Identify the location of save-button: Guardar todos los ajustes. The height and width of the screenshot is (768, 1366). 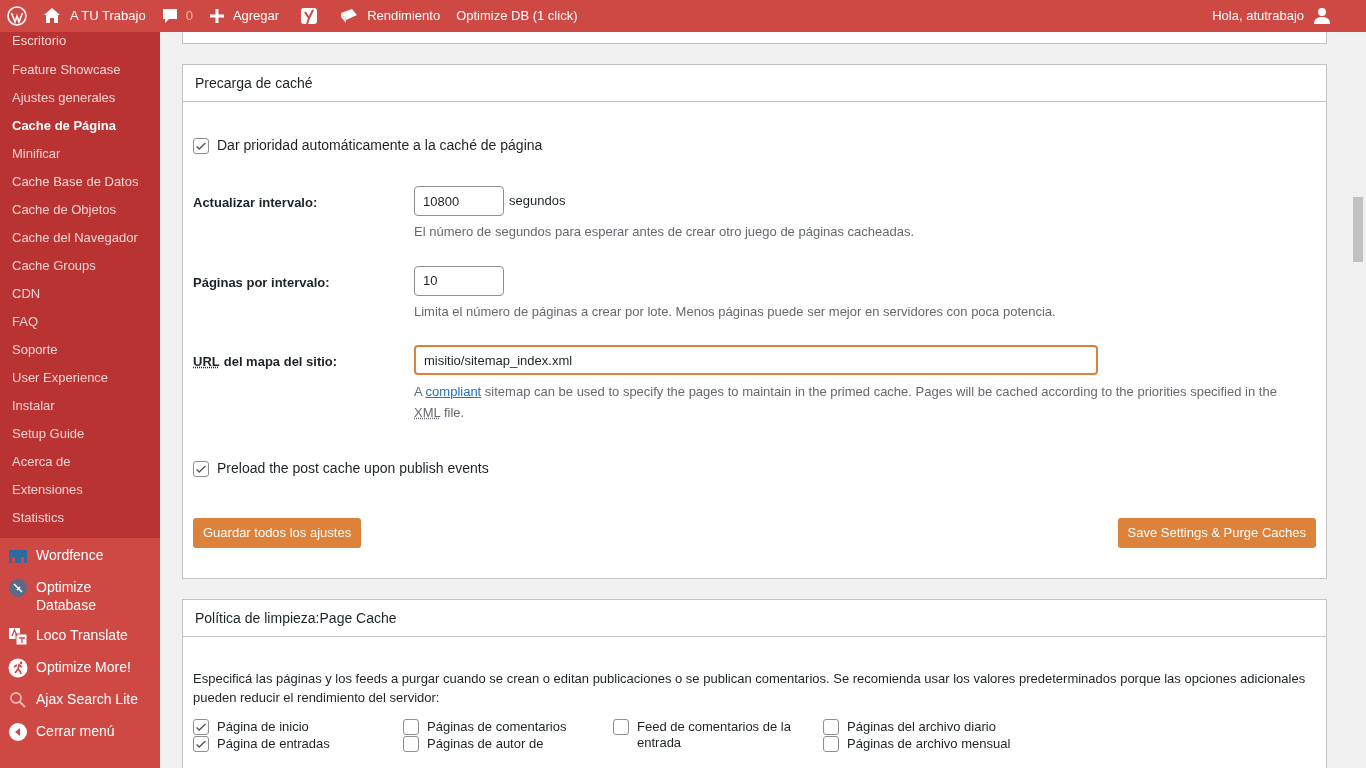
(277, 533).